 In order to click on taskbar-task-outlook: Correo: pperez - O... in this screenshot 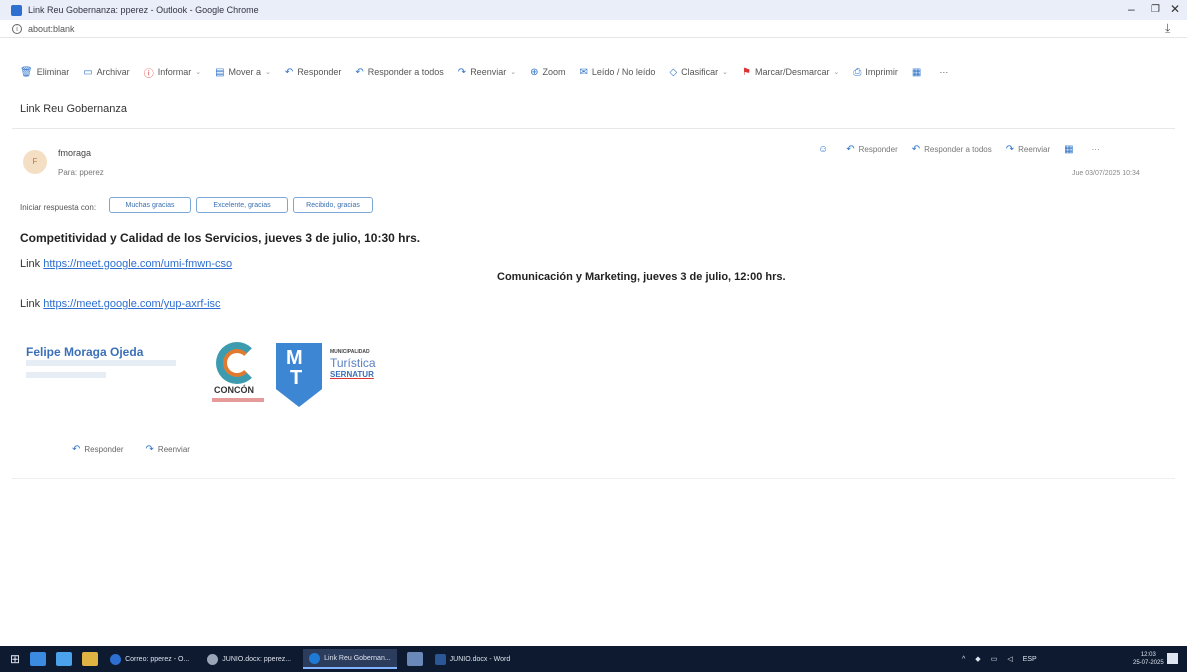, I will do `click(149, 659)`.